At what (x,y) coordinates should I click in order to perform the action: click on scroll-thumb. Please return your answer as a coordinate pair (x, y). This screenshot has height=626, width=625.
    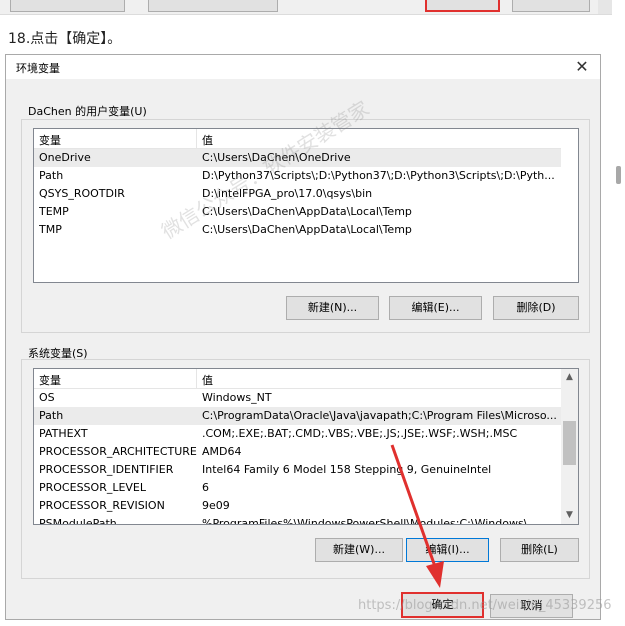
    Looking at the image, I should click on (569, 443).